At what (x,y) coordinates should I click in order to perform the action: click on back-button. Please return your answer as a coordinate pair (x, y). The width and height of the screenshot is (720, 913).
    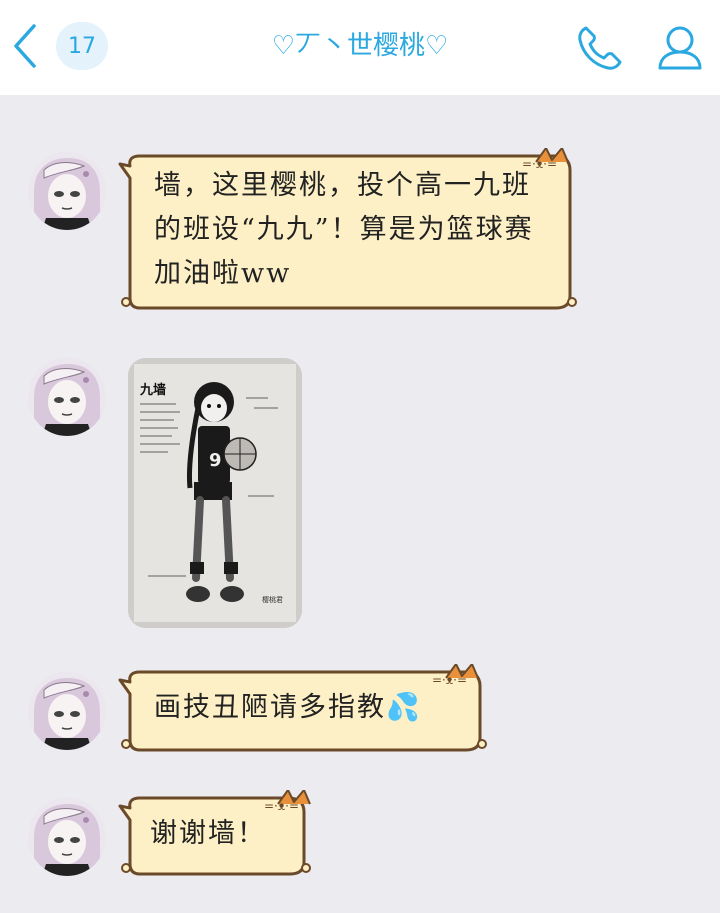
    Looking at the image, I should click on (26, 46).